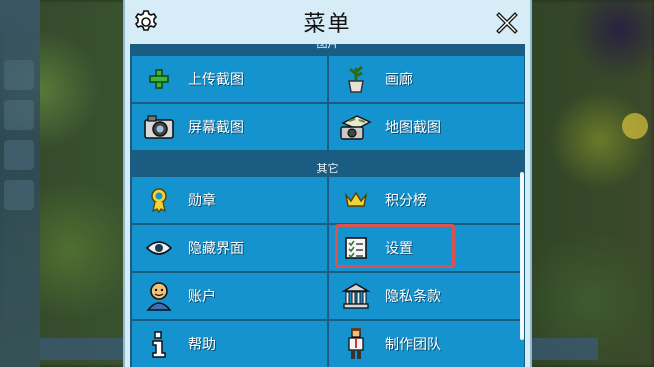 The width and height of the screenshot is (654, 367). What do you see at coordinates (563, 349) in the screenshot?
I see `bottom-bar-right` at bounding box center [563, 349].